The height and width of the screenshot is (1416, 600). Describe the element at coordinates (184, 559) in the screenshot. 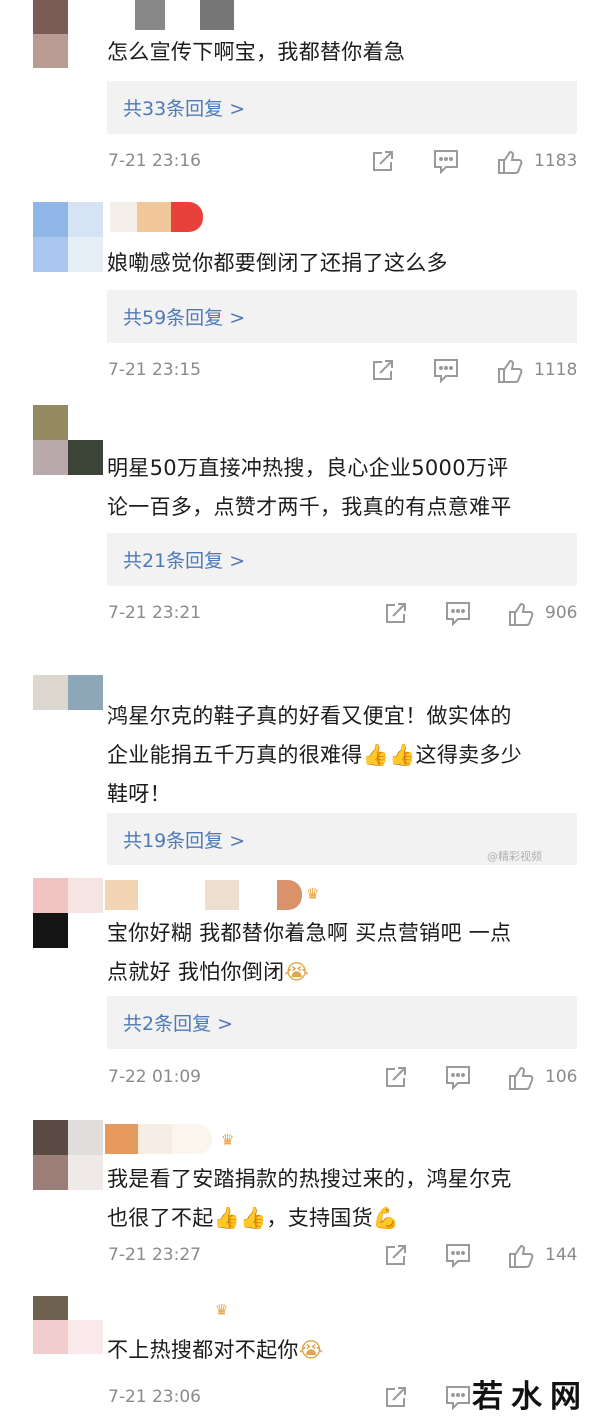

I see `view-replies-link: 共21条回复 >` at that location.